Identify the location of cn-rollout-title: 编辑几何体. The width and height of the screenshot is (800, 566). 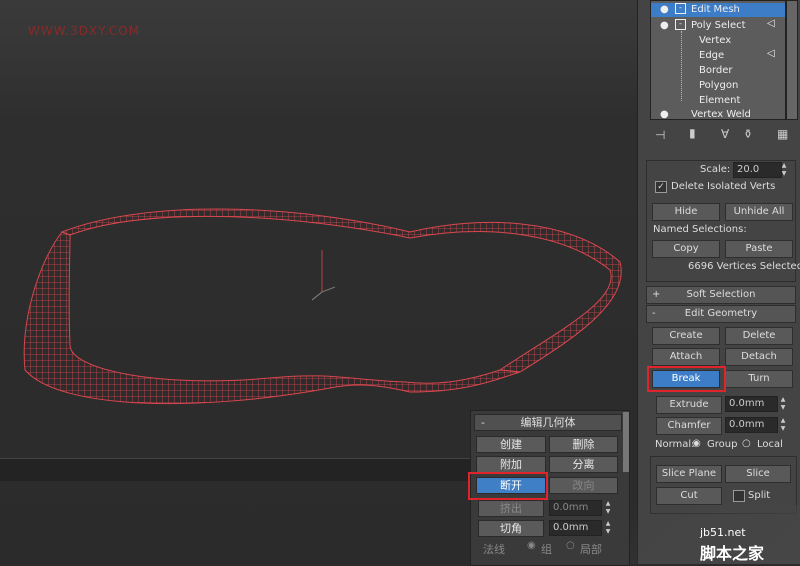
(548, 422).